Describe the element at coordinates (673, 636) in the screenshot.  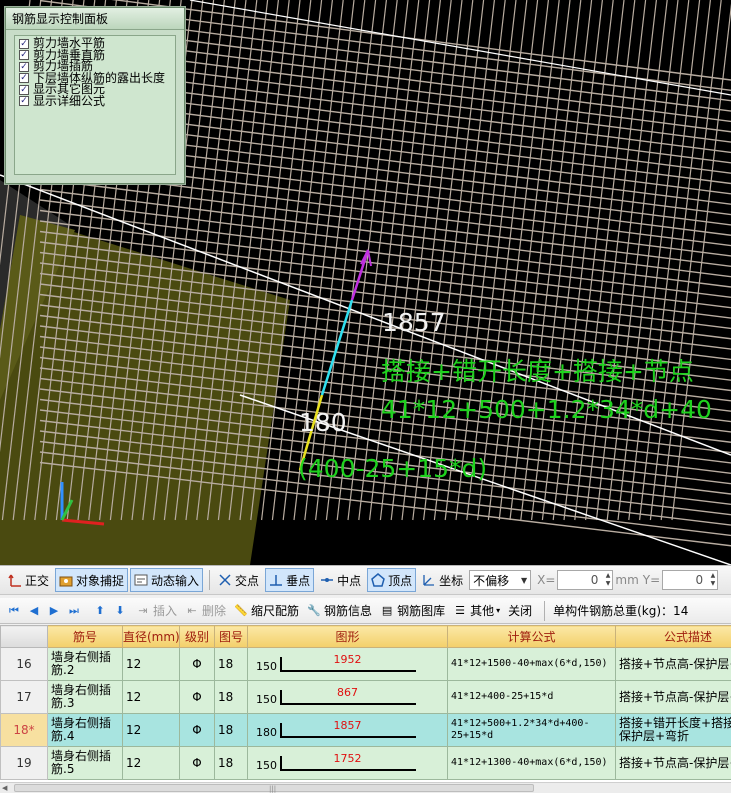
I see `header-formula-description: 公式描述` at that location.